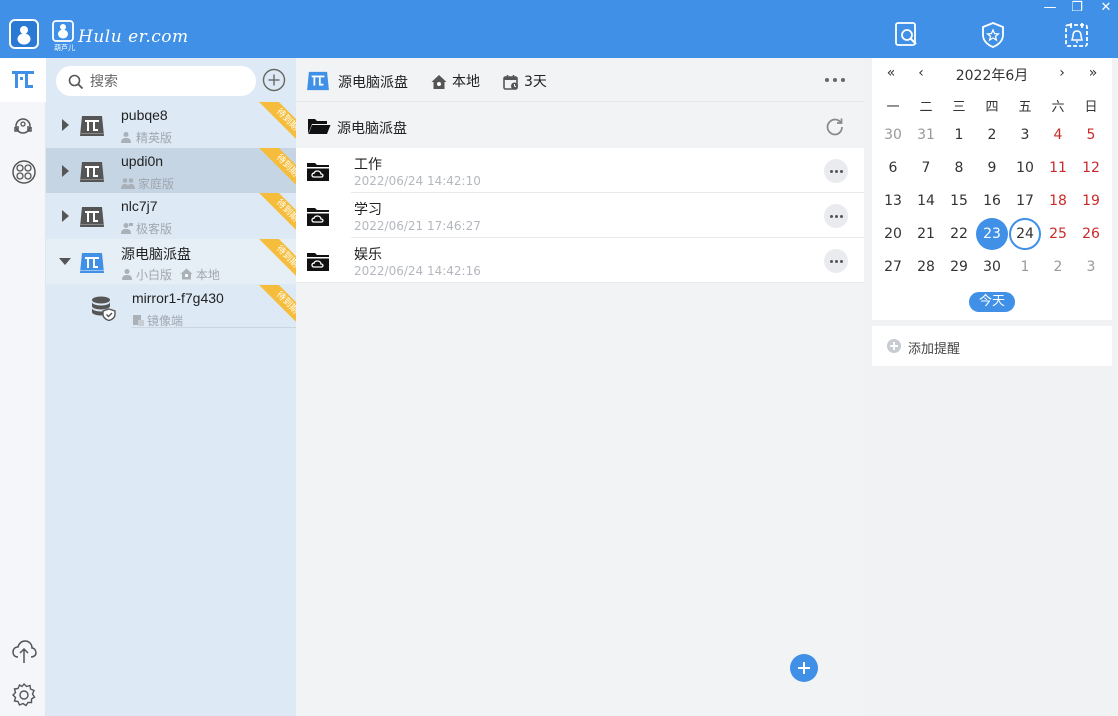 The width and height of the screenshot is (1118, 716). Describe the element at coordinates (580, 260) in the screenshot. I see `file-row: 娱乐 2022/06/24 14:42:16` at that location.